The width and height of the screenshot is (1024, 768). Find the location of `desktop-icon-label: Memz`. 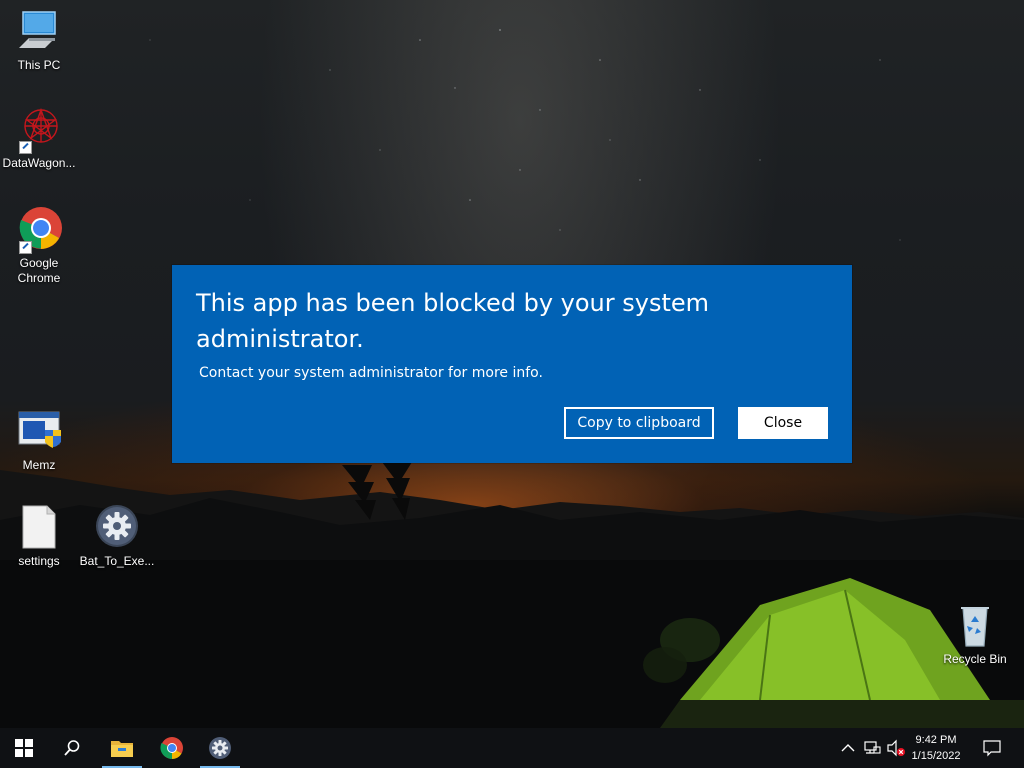

desktop-icon-label: Memz is located at coordinates (39, 465).